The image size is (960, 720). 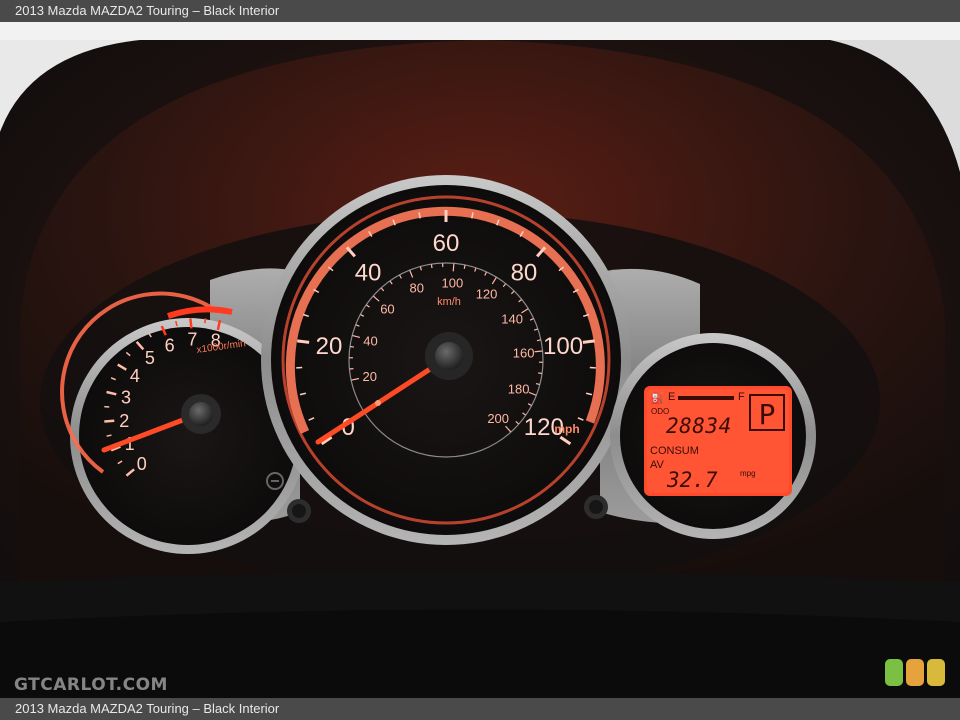 What do you see at coordinates (487, 293) in the screenshot?
I see `kmh-tick-label: 120` at bounding box center [487, 293].